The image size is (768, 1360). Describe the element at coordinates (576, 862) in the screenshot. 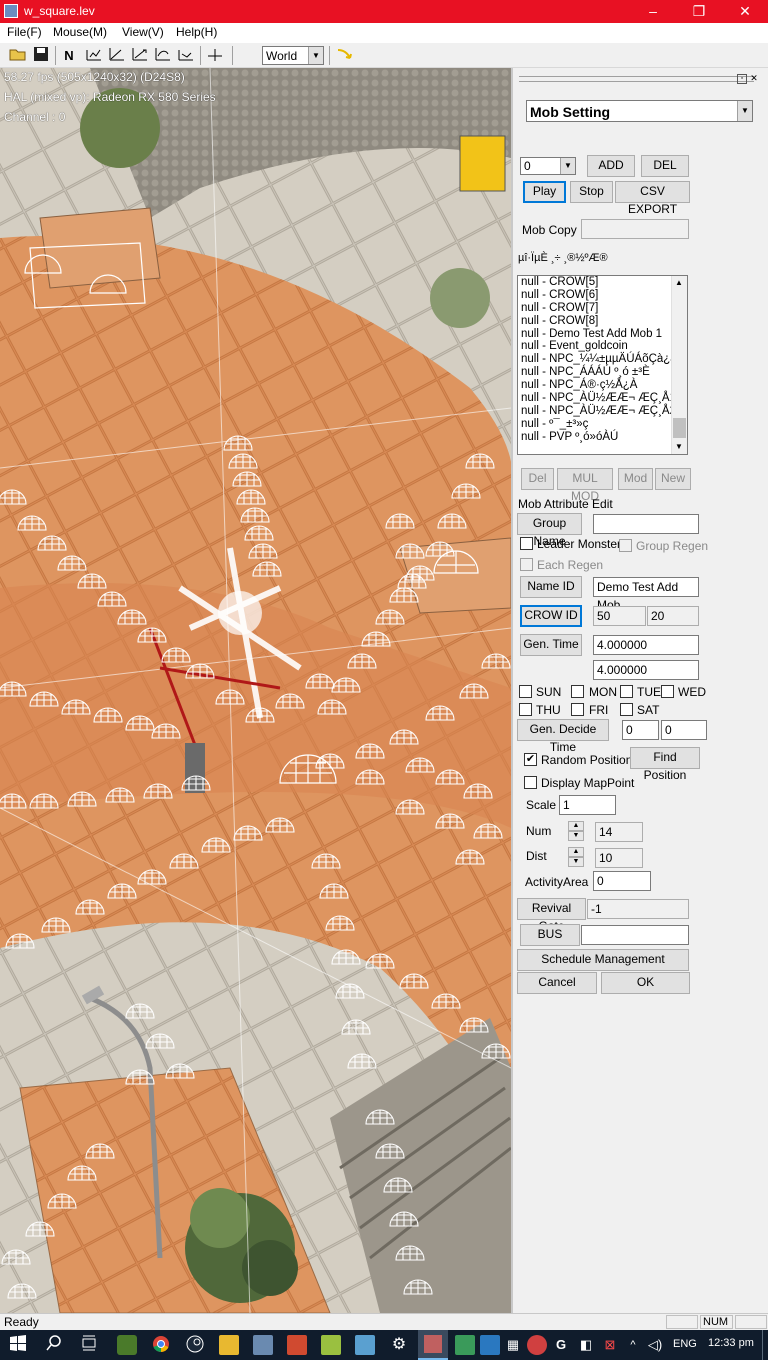

I see `dist-down-icon: ▼` at that location.